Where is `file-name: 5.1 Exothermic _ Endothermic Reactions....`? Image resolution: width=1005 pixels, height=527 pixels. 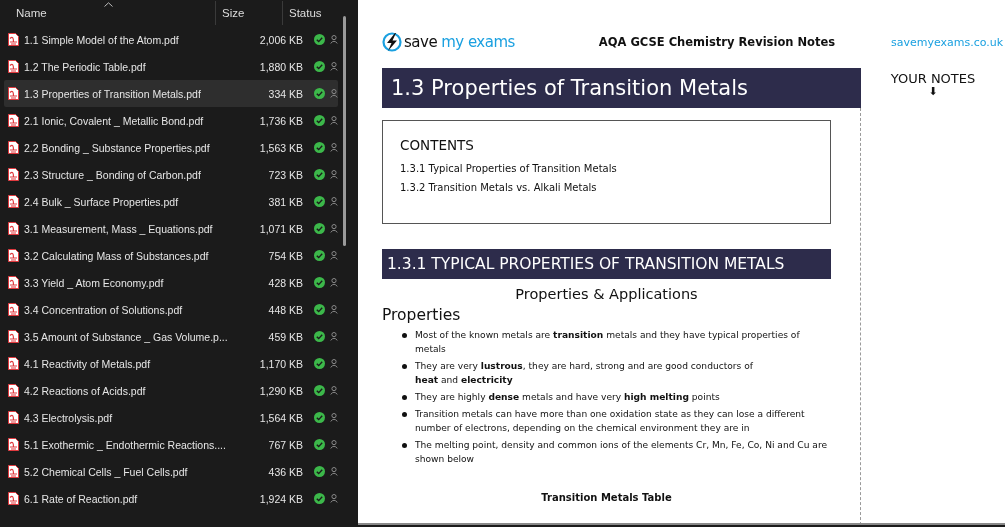 file-name: 5.1 Exothermic _ Endothermic Reactions.... is located at coordinates (125, 444).